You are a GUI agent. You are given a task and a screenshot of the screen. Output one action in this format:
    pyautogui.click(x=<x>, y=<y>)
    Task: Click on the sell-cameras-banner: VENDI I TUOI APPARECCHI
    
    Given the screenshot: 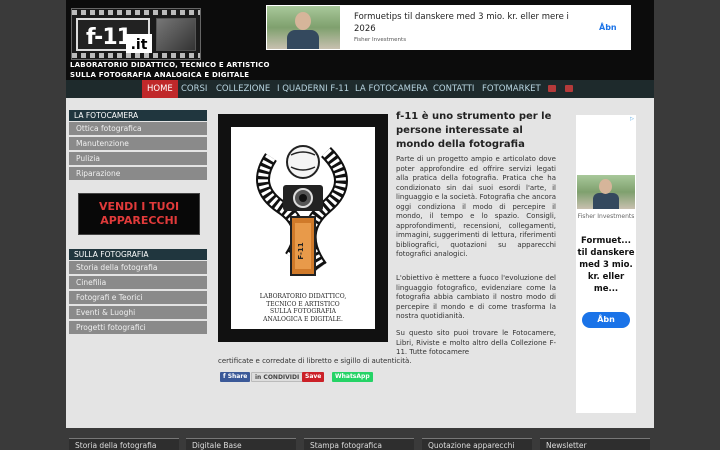 What is the action you would take?
    pyautogui.click(x=139, y=214)
    